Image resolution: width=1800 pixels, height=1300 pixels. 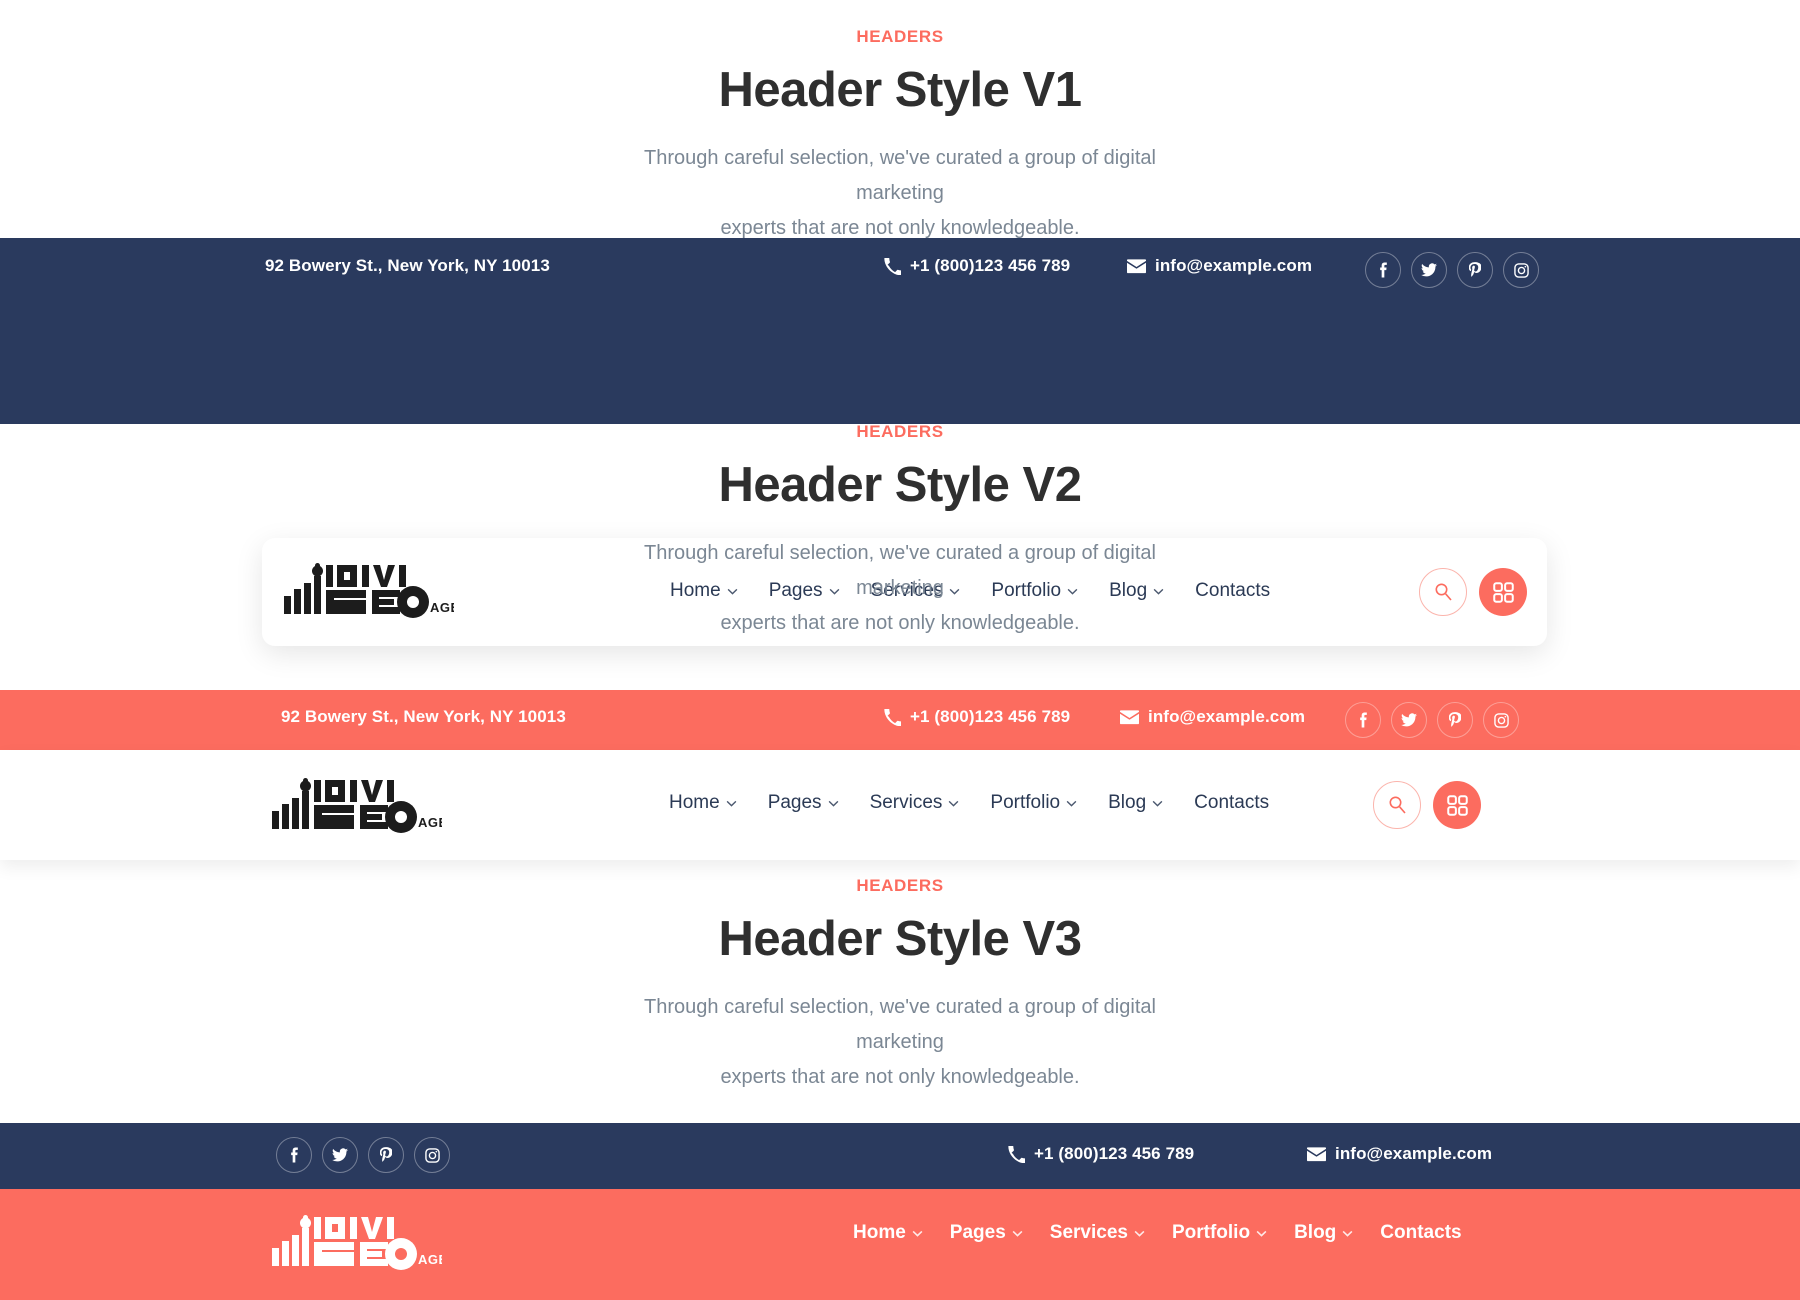 I want to click on page-title: Header Style V3, so click(x=900, y=939).